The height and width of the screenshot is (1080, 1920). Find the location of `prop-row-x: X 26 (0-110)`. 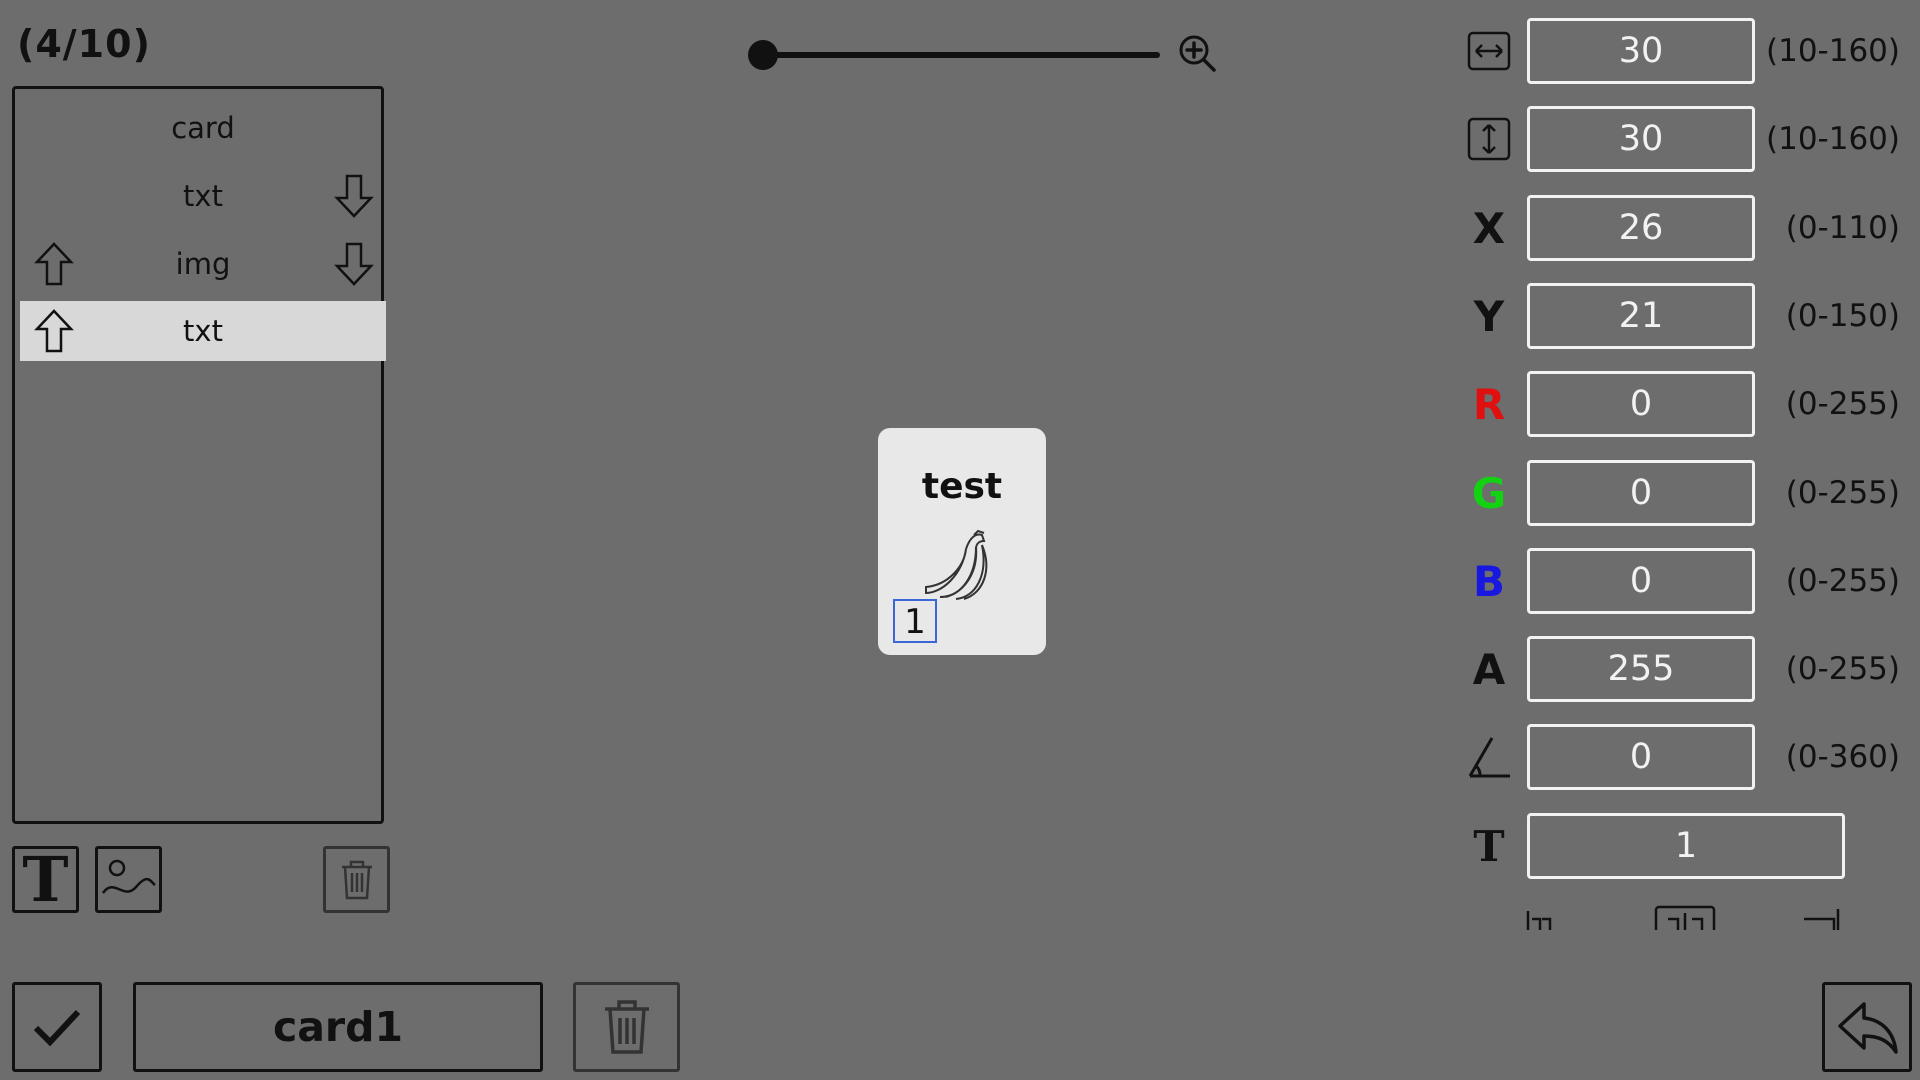

prop-row-x: X 26 (0-110) is located at coordinates (1690, 228).